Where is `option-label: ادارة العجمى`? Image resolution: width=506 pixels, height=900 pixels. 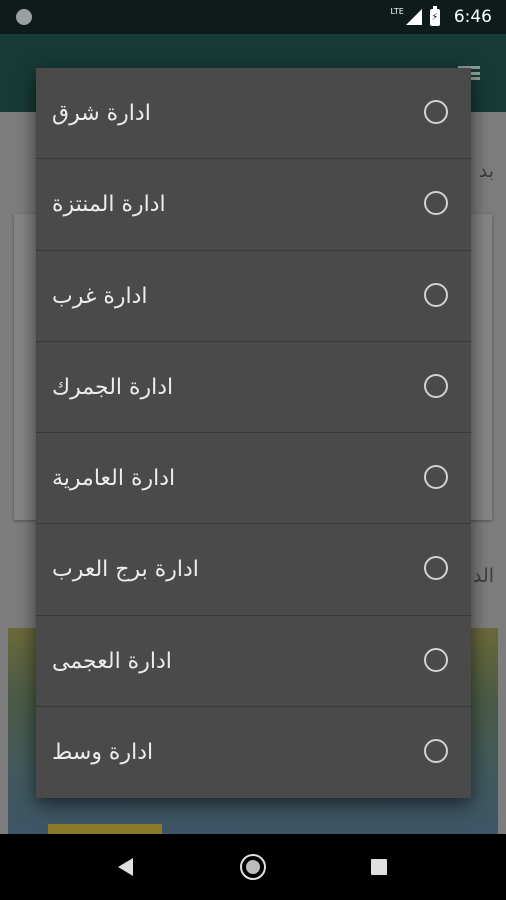
option-label: ادارة العجمى is located at coordinates (112, 661).